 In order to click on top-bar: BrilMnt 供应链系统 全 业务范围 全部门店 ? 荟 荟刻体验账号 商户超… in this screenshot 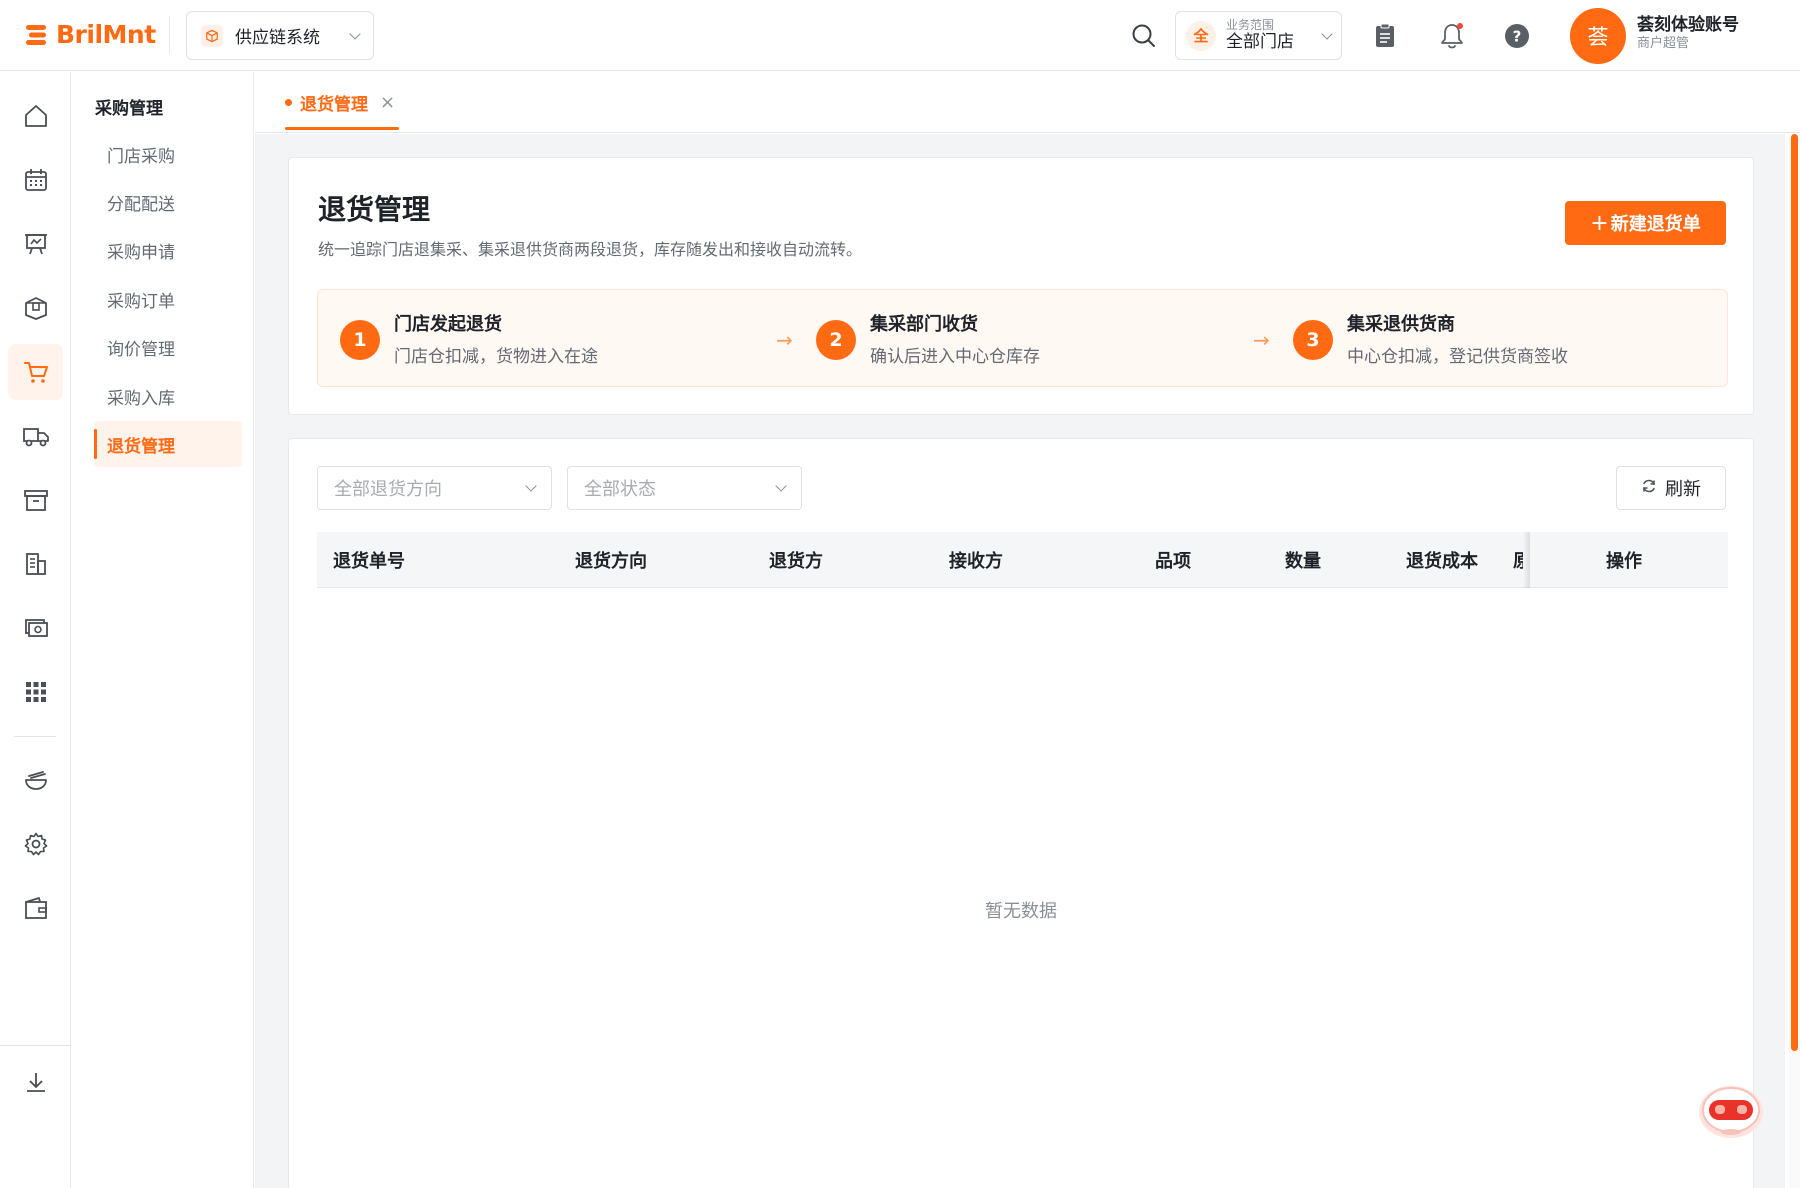, I will do `click(900, 35)`.